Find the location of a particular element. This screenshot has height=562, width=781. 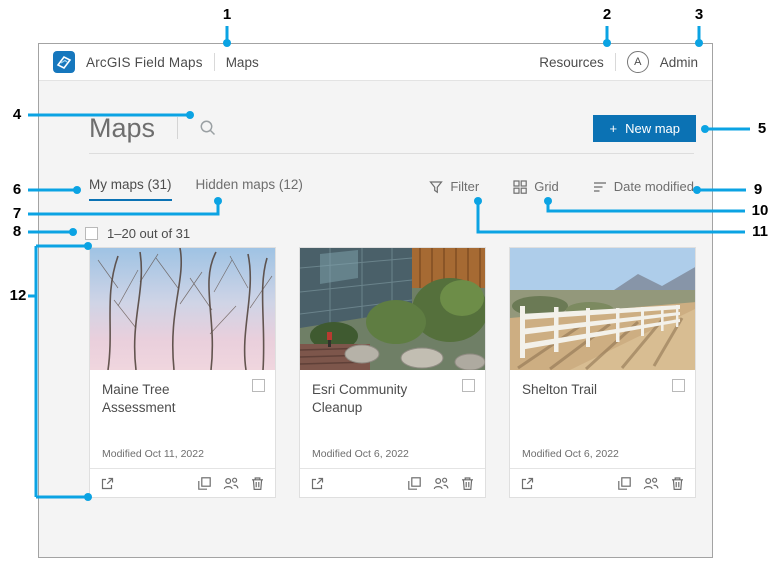

callout-10: 10 is located at coordinates (760, 210).